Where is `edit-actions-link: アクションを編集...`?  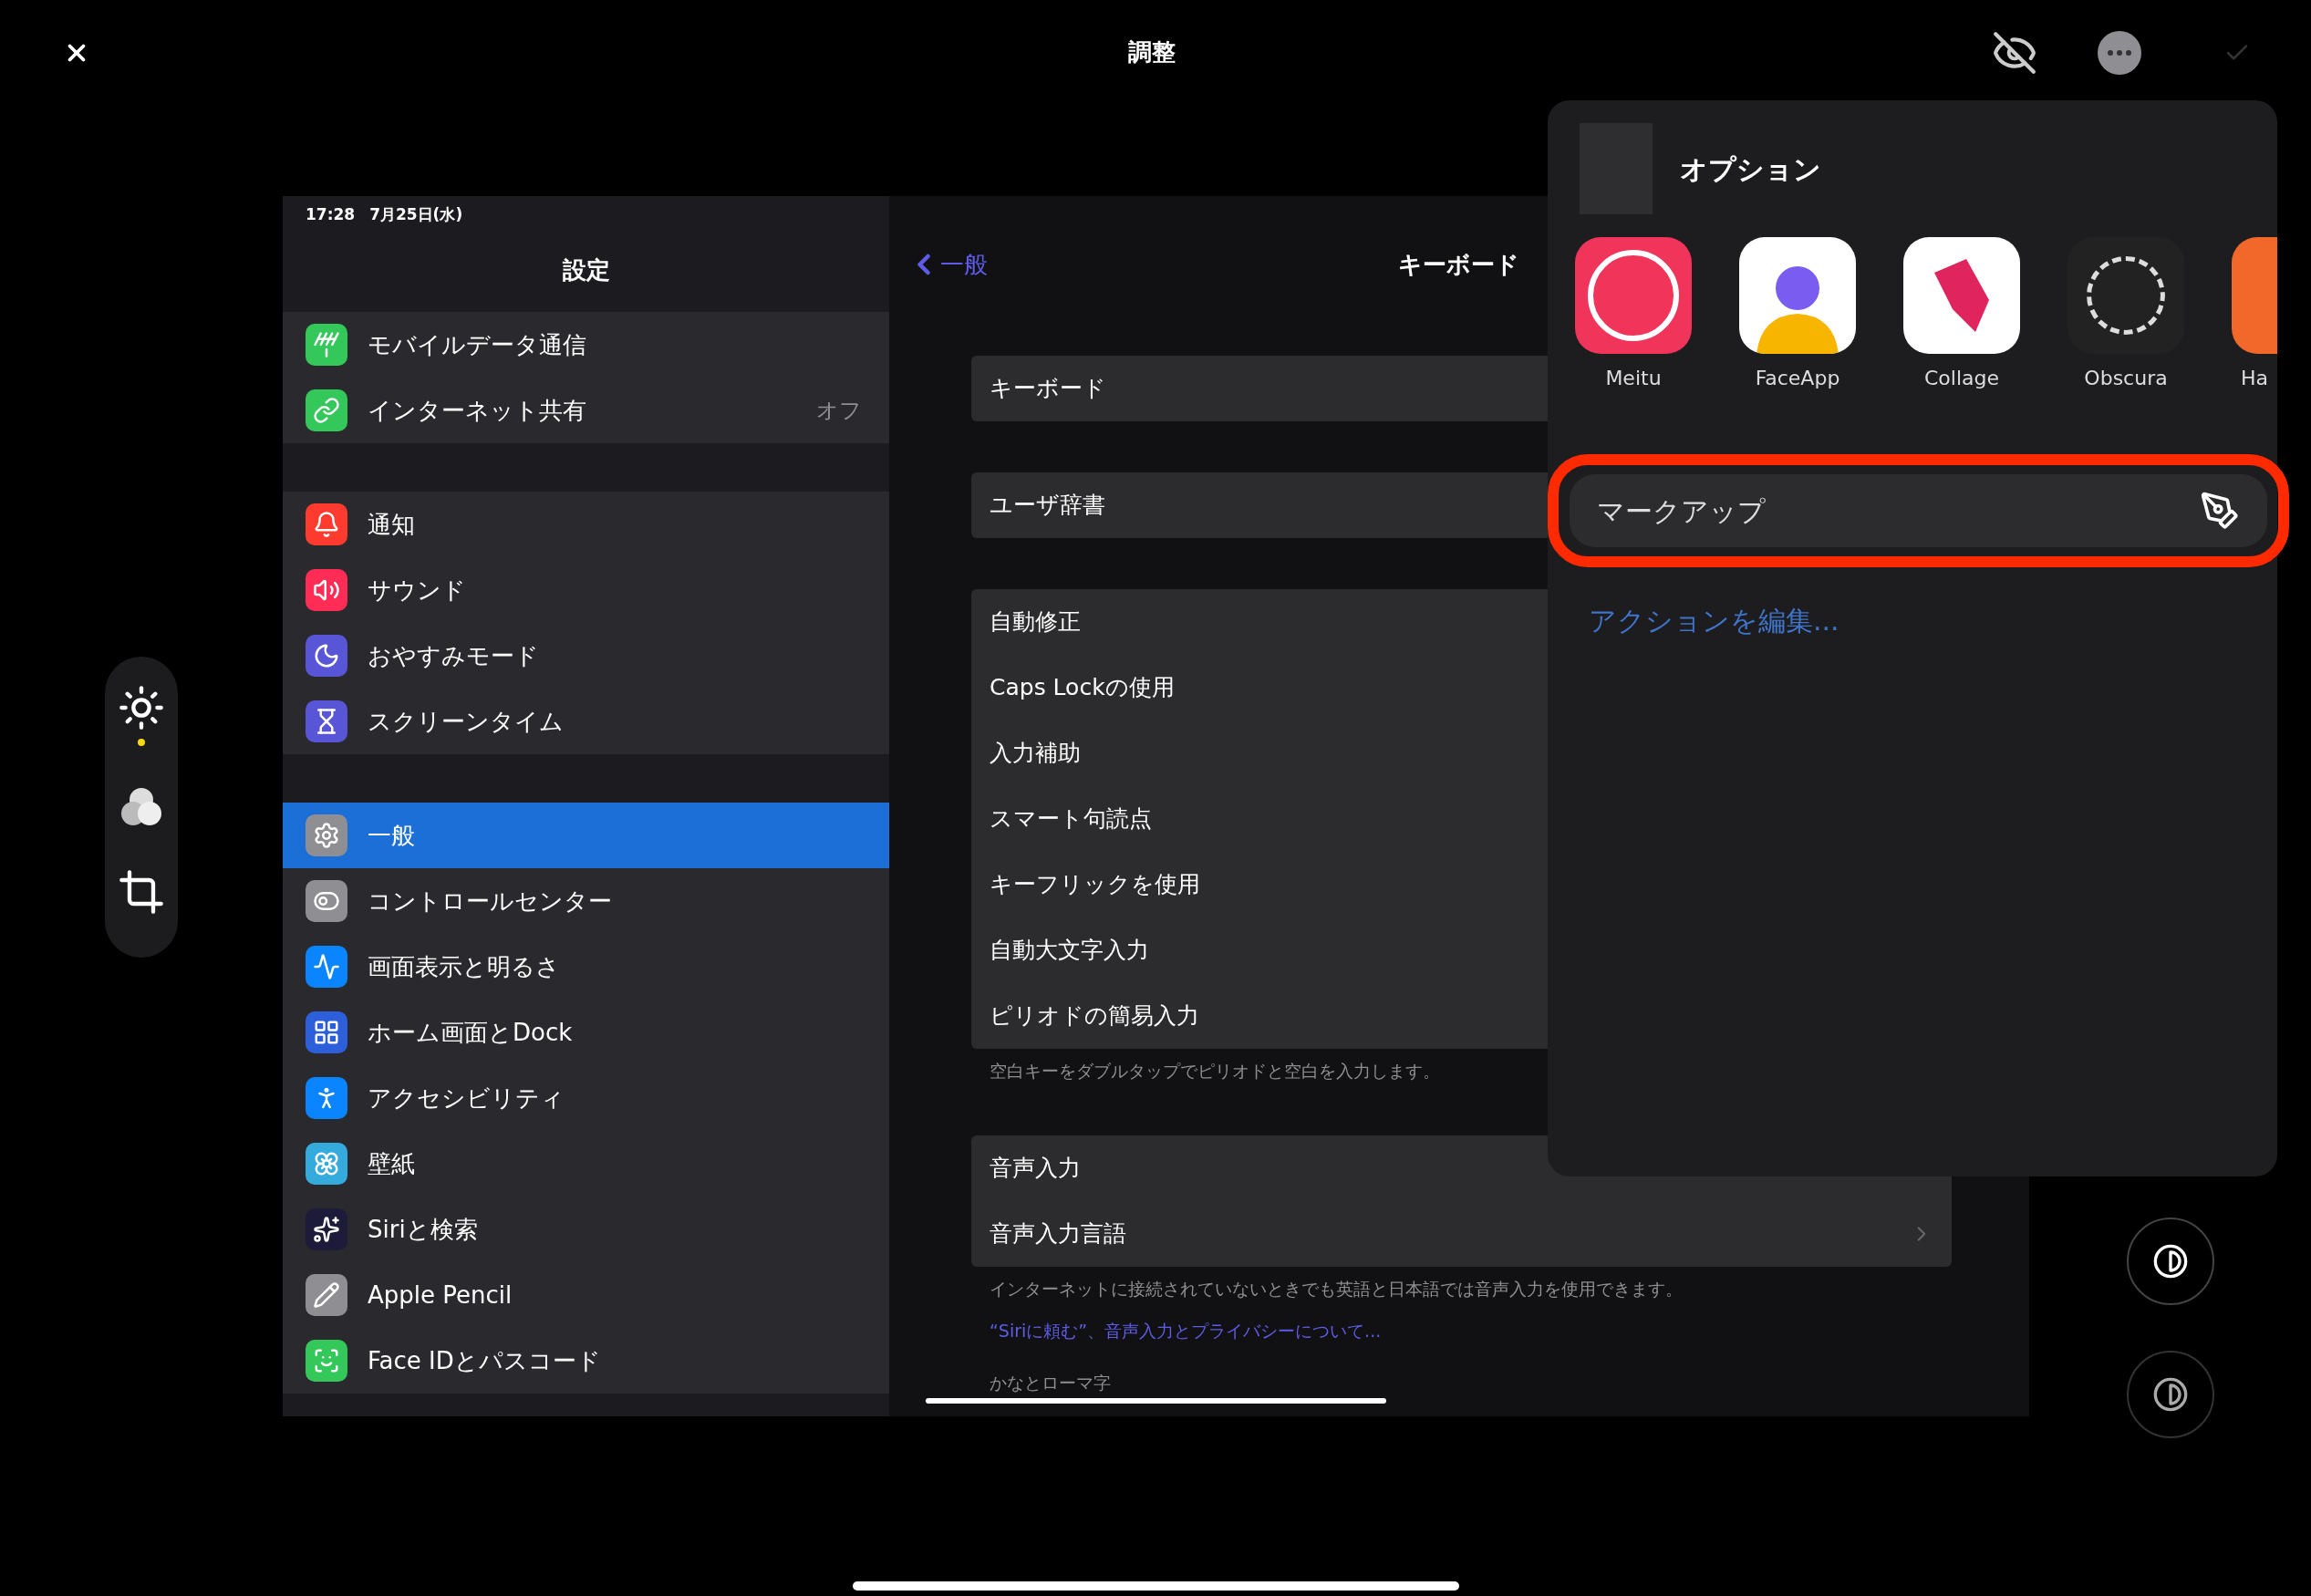 edit-actions-link: アクションを編集... is located at coordinates (1714, 621).